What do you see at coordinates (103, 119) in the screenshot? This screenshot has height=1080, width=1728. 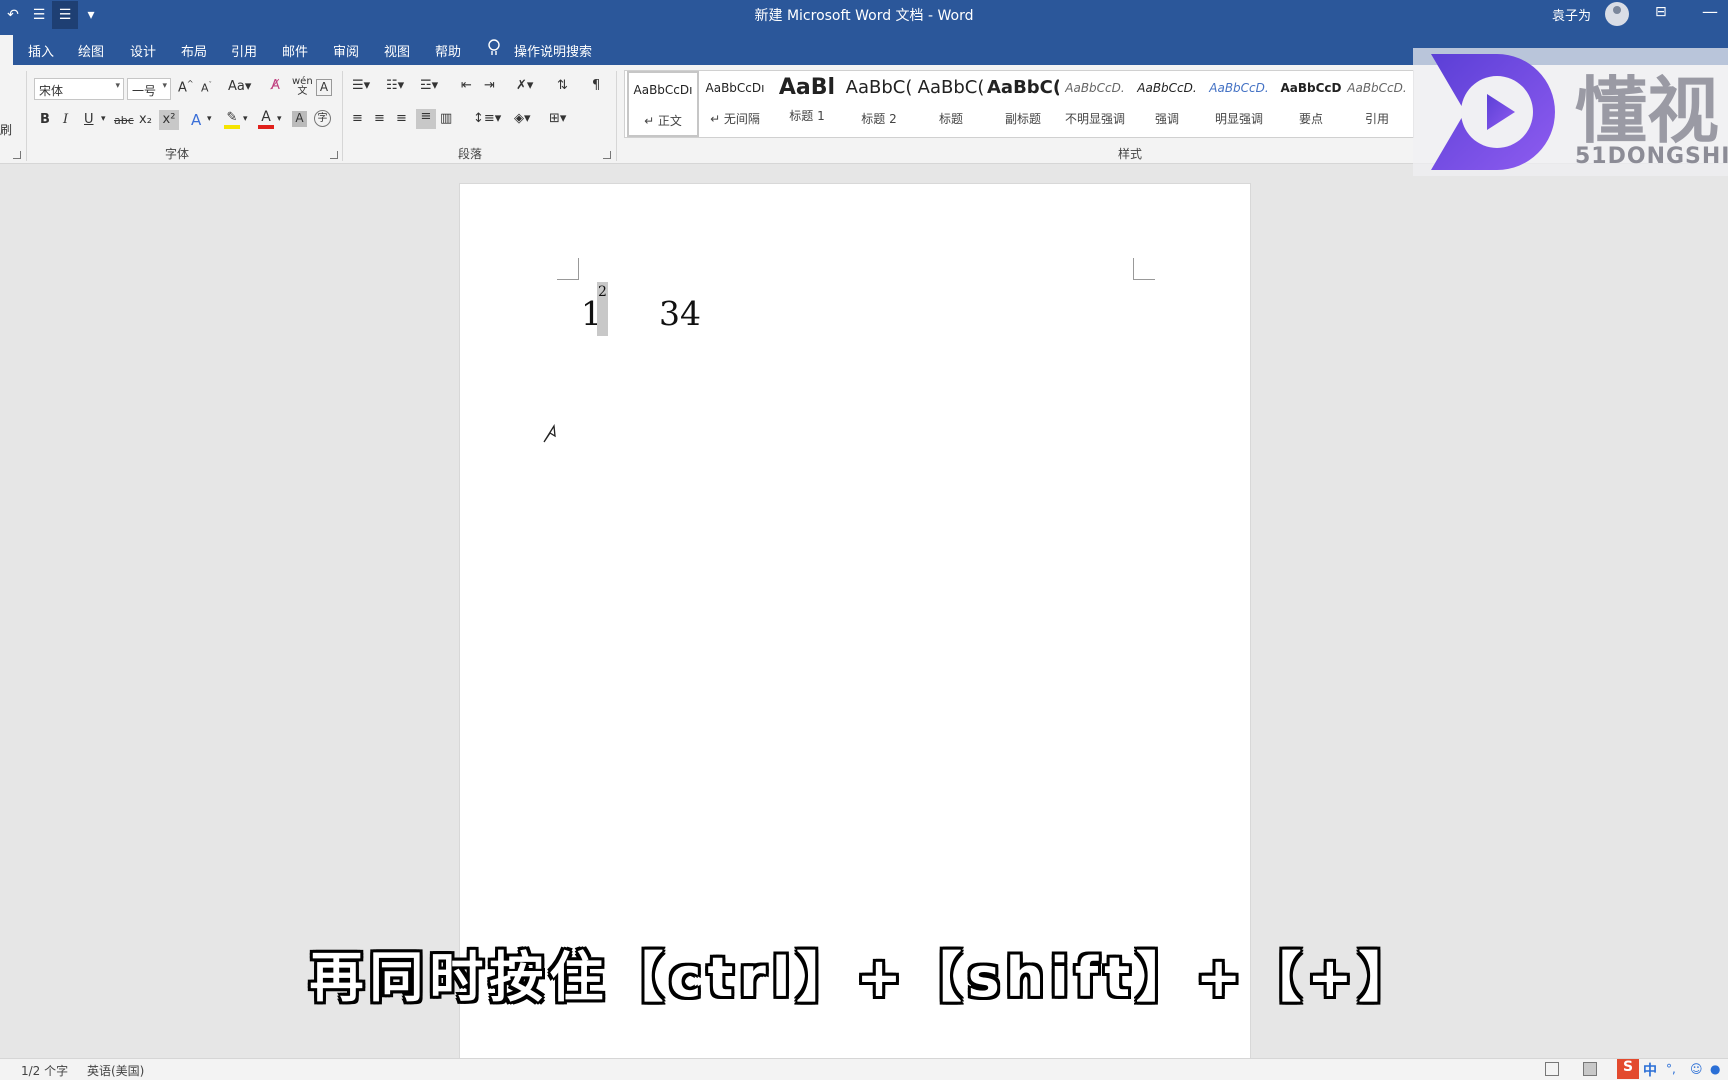 I see `underline-dropdown-icon: ▾` at bounding box center [103, 119].